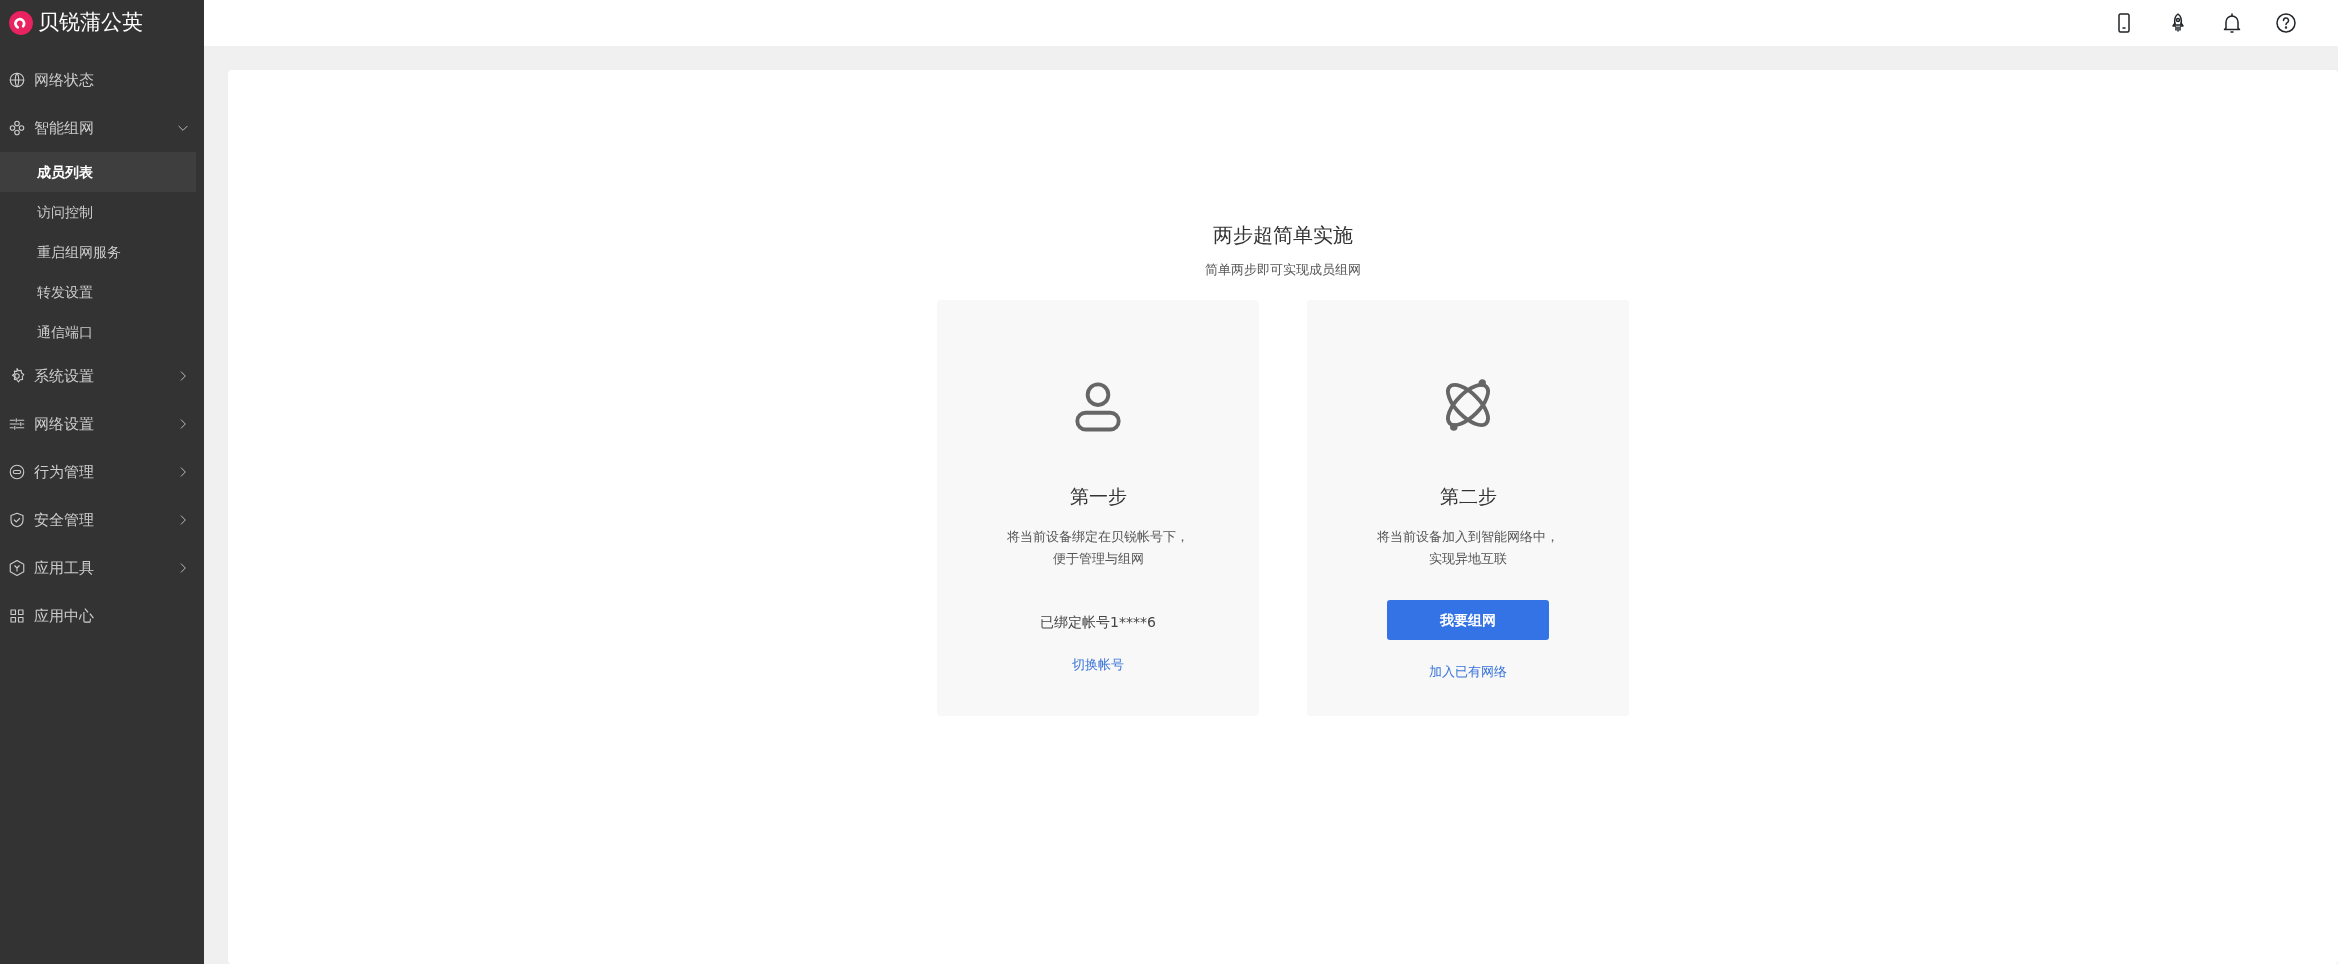 Image resolution: width=2338 pixels, height=964 pixels. Describe the element at coordinates (102, 424) in the screenshot. I see `sidebar-item: 网络设置` at that location.